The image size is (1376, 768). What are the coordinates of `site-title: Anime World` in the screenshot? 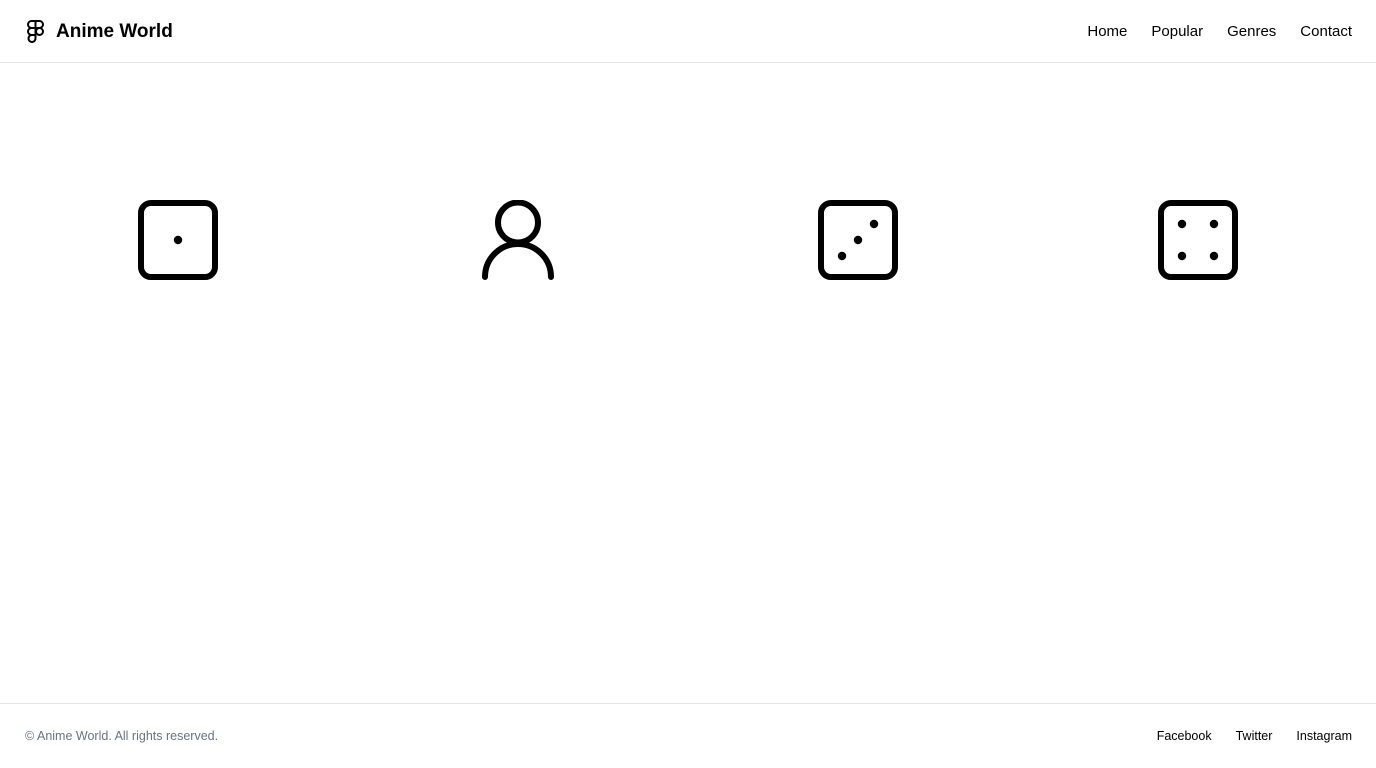 It's located at (114, 31).